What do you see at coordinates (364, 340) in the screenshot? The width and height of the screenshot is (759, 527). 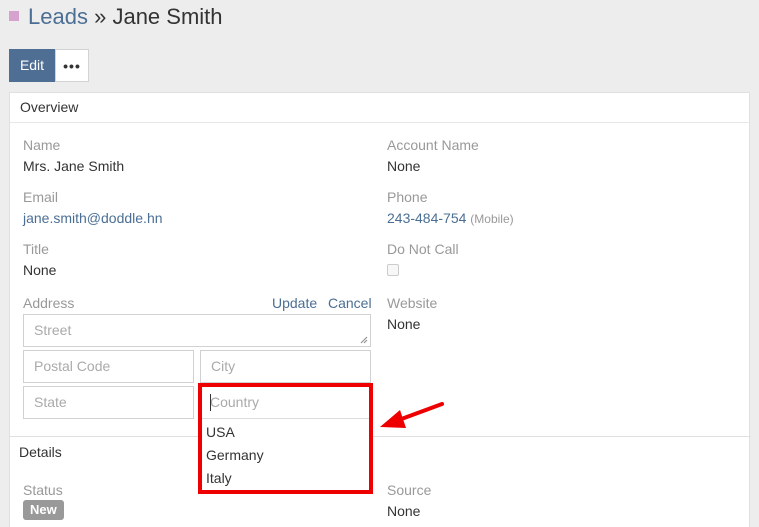 I see `resize-grip-icon` at bounding box center [364, 340].